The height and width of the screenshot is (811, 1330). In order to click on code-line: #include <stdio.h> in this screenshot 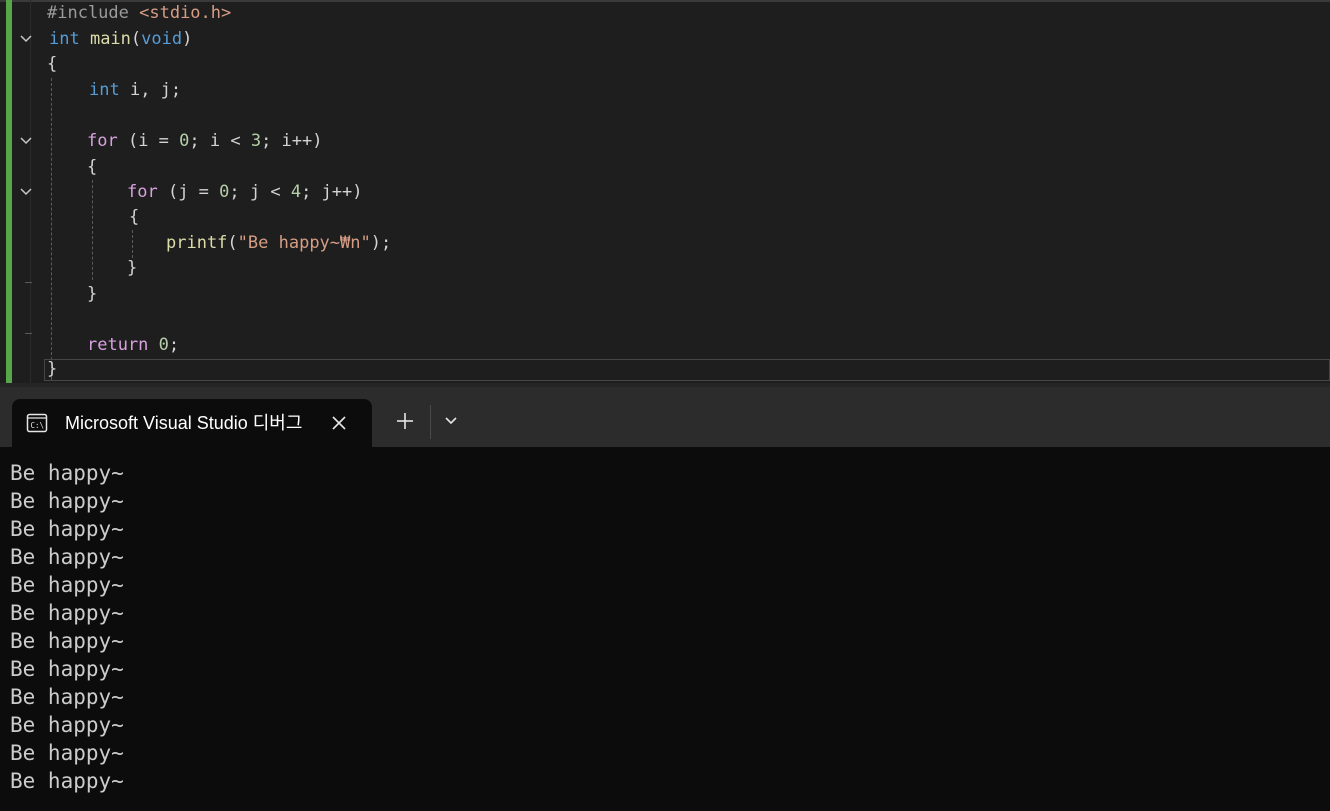, I will do `click(665, 13)`.